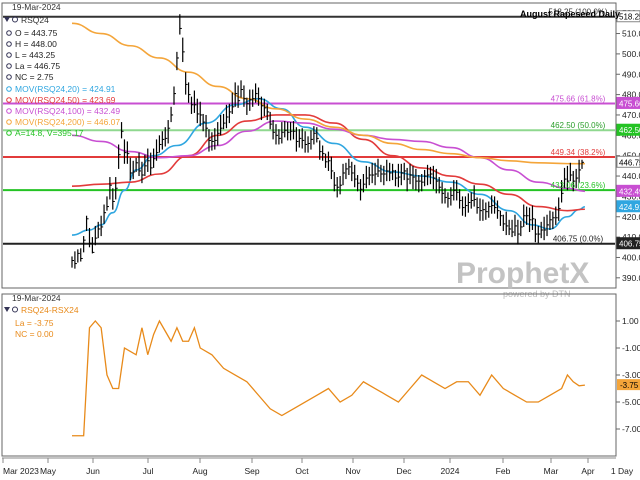  I want to click on price-tag-4: 432.49, so click(628, 190).